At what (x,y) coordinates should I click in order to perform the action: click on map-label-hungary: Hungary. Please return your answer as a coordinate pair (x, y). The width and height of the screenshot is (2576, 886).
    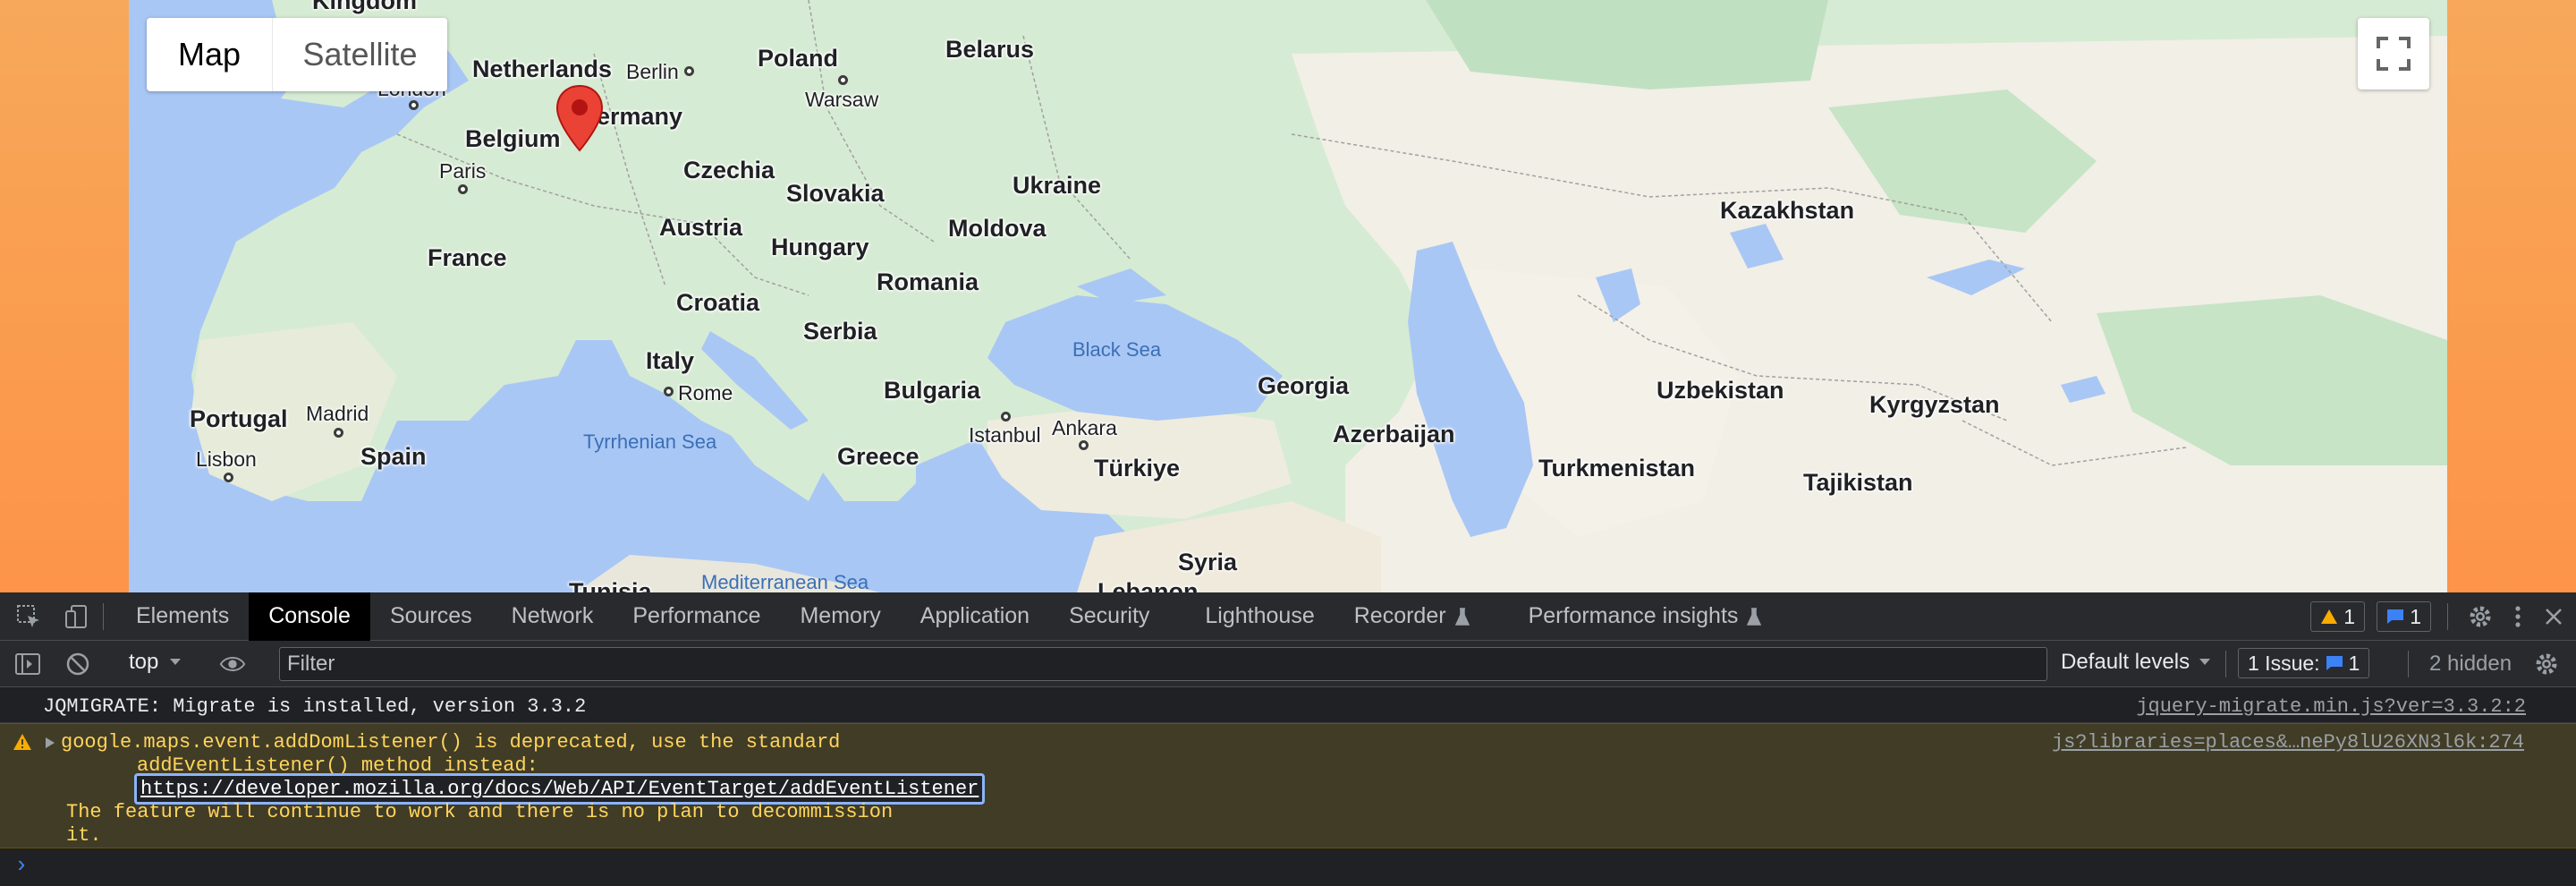
    Looking at the image, I should click on (820, 247).